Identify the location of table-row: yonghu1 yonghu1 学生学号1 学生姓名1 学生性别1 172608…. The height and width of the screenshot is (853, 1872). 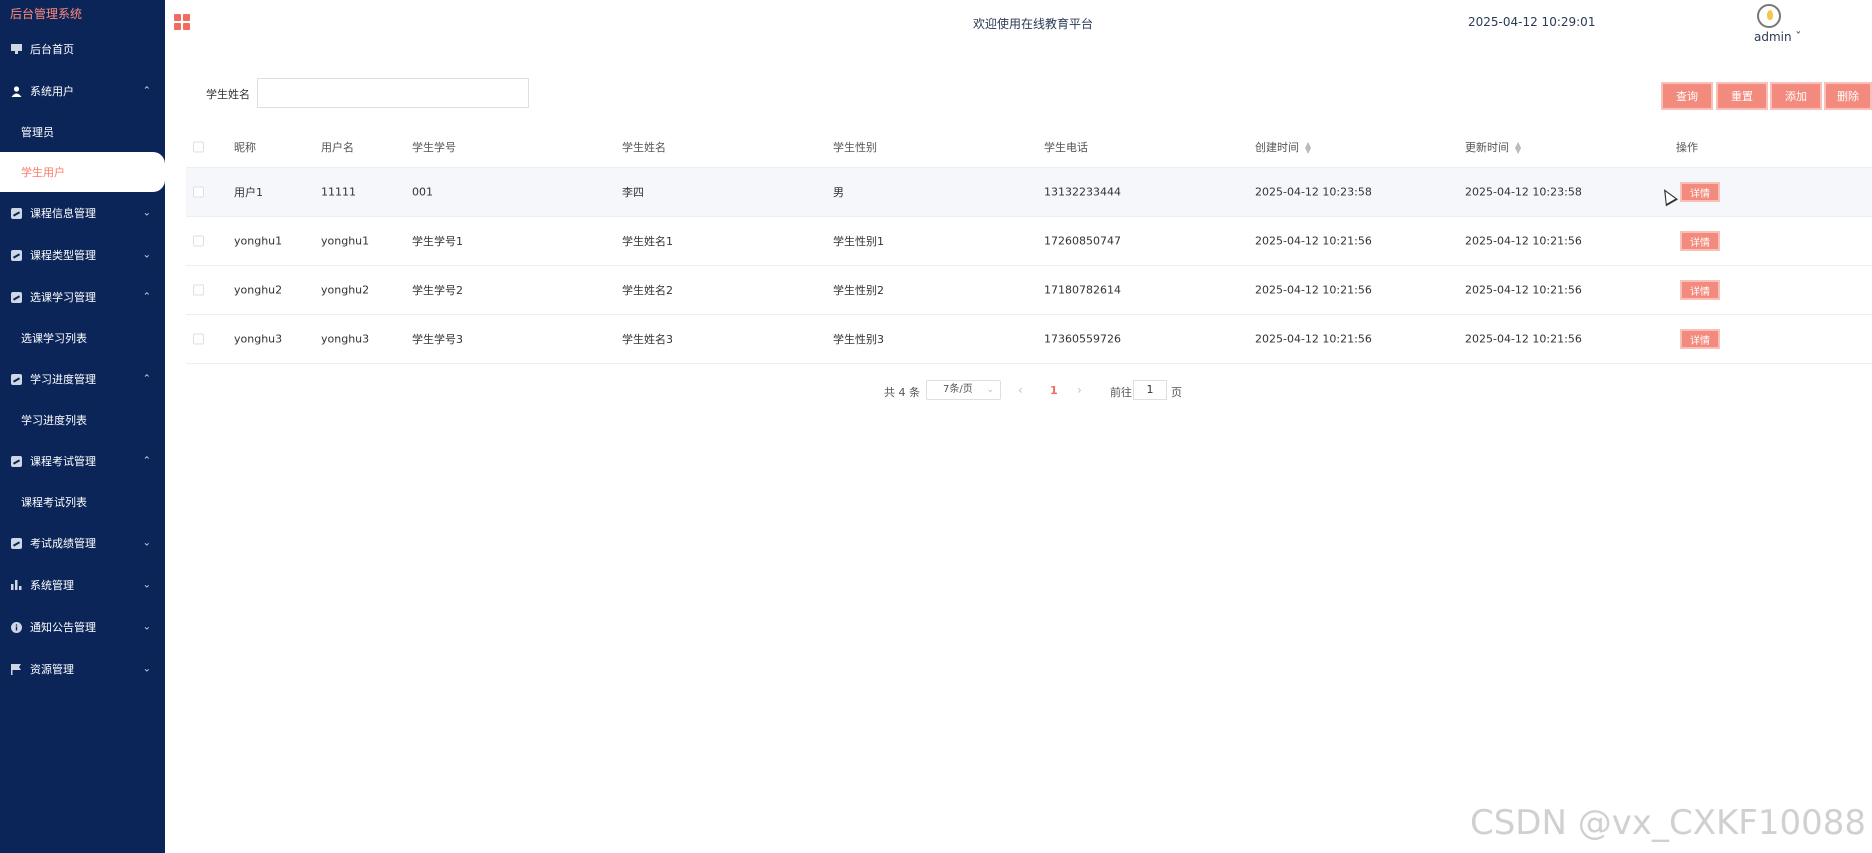
(1029, 241).